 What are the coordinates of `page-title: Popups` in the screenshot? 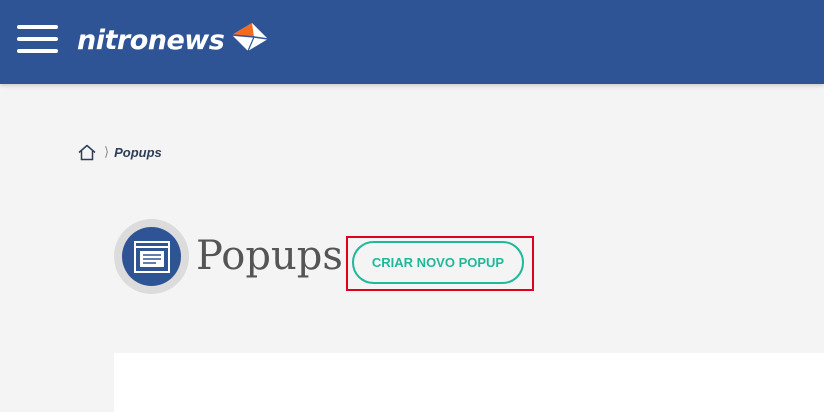 It's located at (269, 256).